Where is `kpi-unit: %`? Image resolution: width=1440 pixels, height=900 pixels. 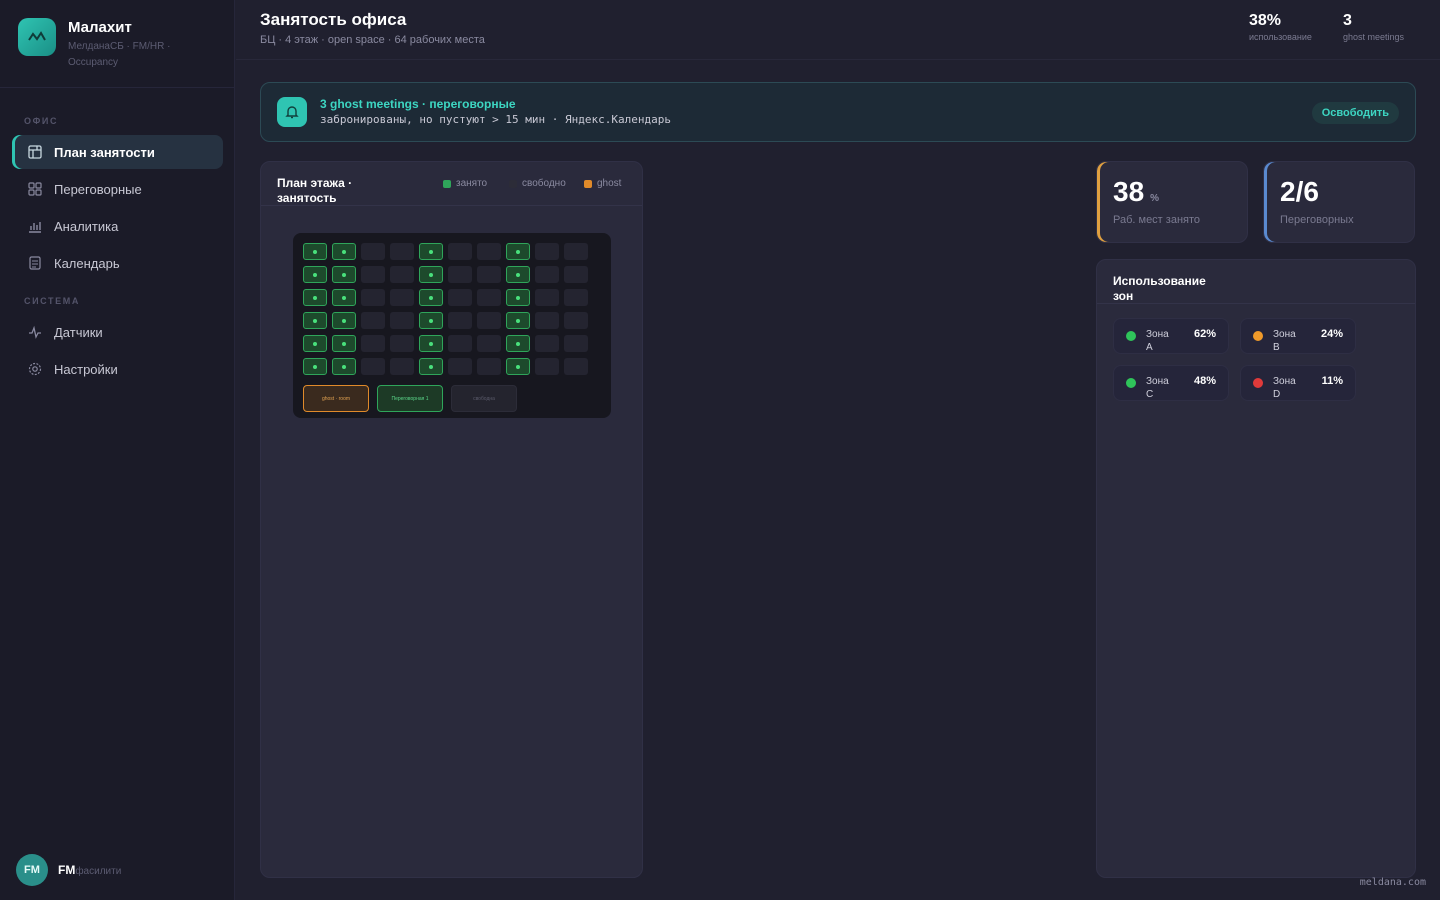
kpi-unit: % is located at coordinates (1155, 198).